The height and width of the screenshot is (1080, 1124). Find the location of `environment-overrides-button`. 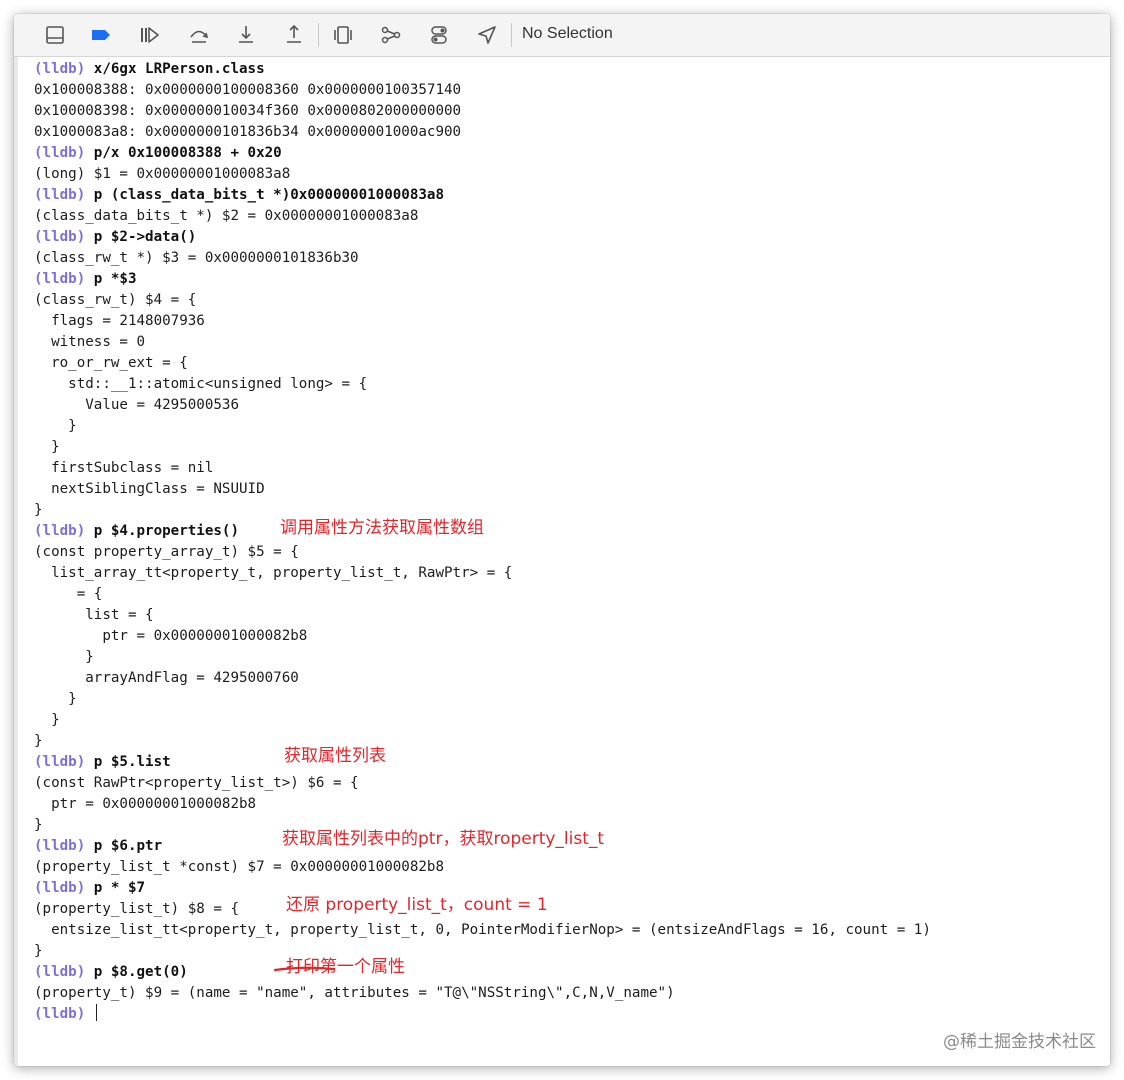

environment-overrides-button is located at coordinates (439, 35).